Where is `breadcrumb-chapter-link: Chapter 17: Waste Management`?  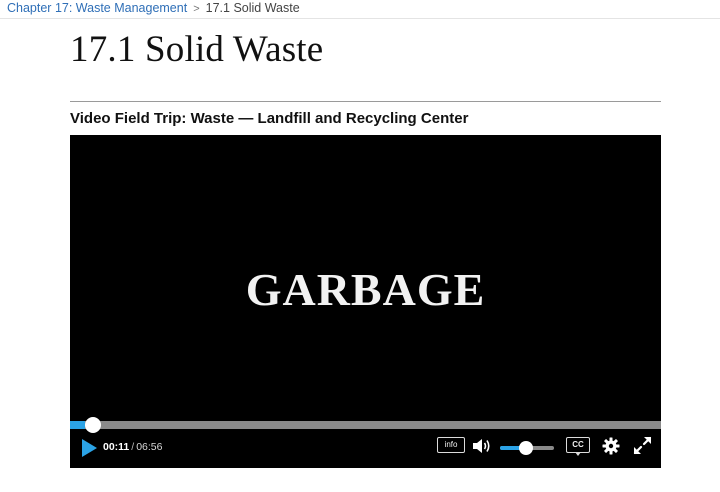
breadcrumb-chapter-link: Chapter 17: Waste Management is located at coordinates (97, 8).